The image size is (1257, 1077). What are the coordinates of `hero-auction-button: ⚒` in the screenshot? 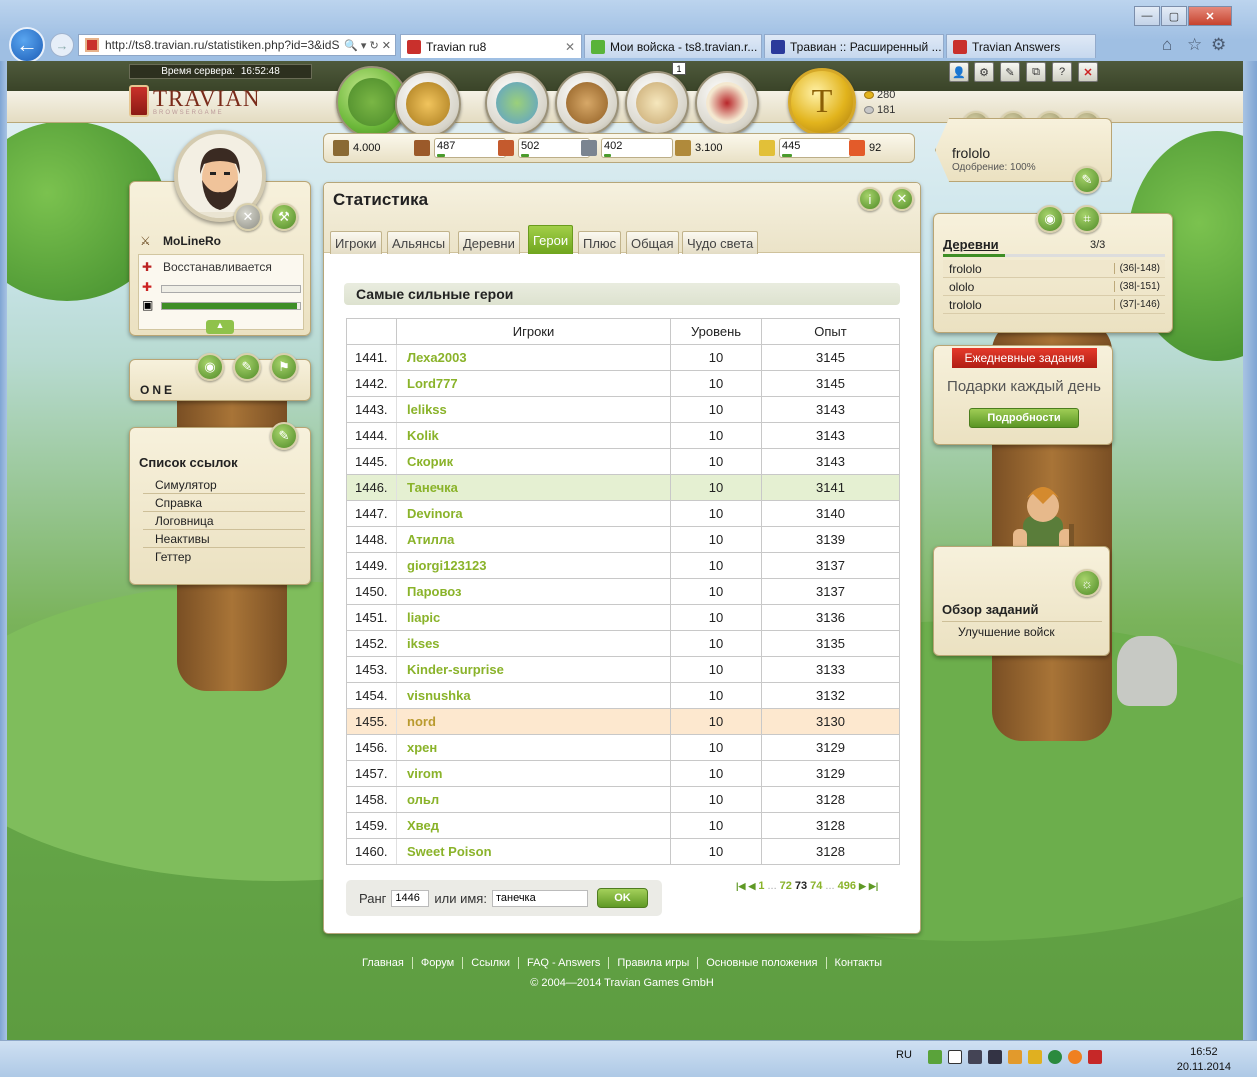 It's located at (284, 217).